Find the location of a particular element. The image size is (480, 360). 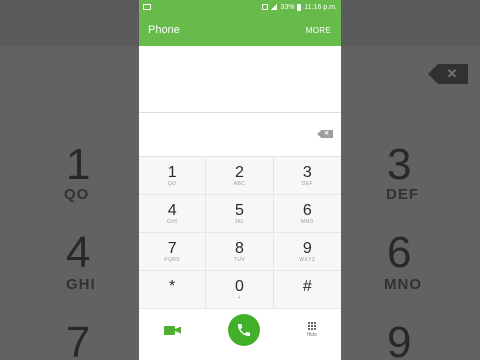

dialpad-key-2: 2 ABC is located at coordinates (240, 176).